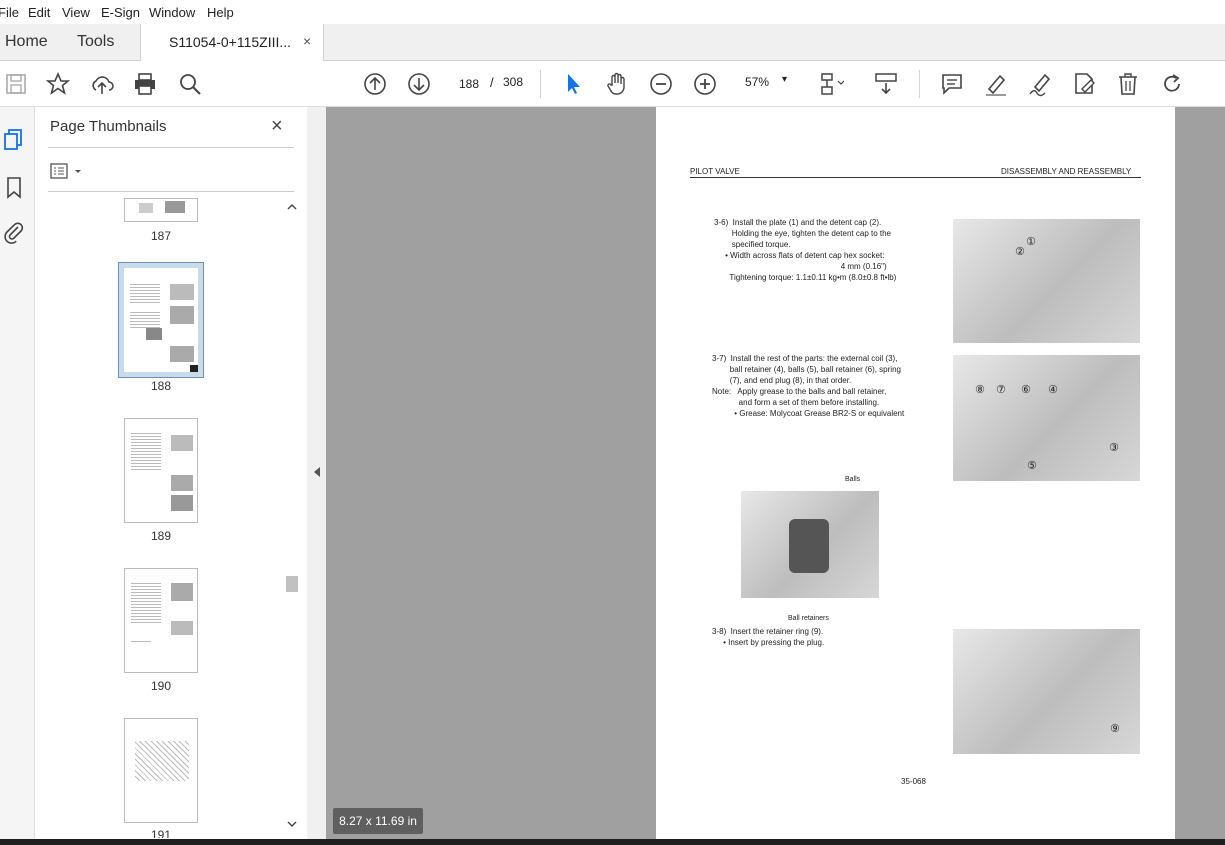 The image size is (1225, 845). What do you see at coordinates (1040, 84) in the screenshot?
I see `draw-signature-icon` at bounding box center [1040, 84].